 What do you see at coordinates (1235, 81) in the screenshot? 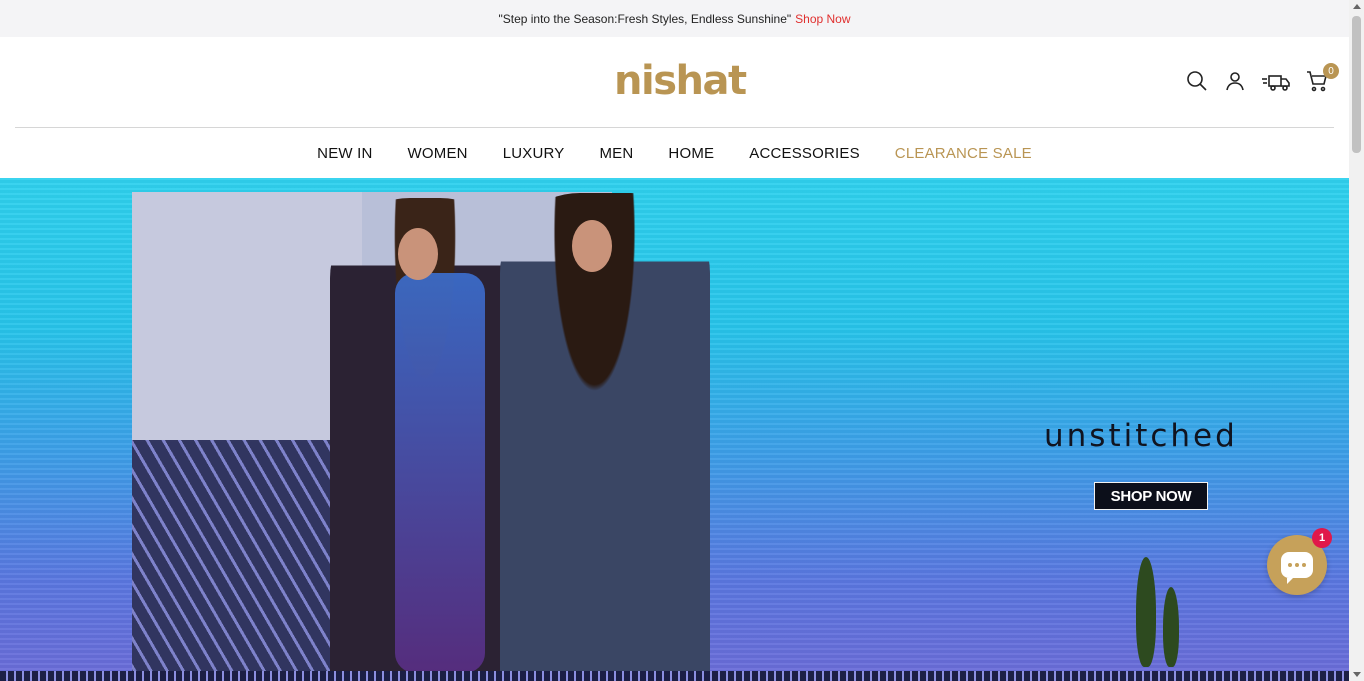
I see `account-icon` at bounding box center [1235, 81].